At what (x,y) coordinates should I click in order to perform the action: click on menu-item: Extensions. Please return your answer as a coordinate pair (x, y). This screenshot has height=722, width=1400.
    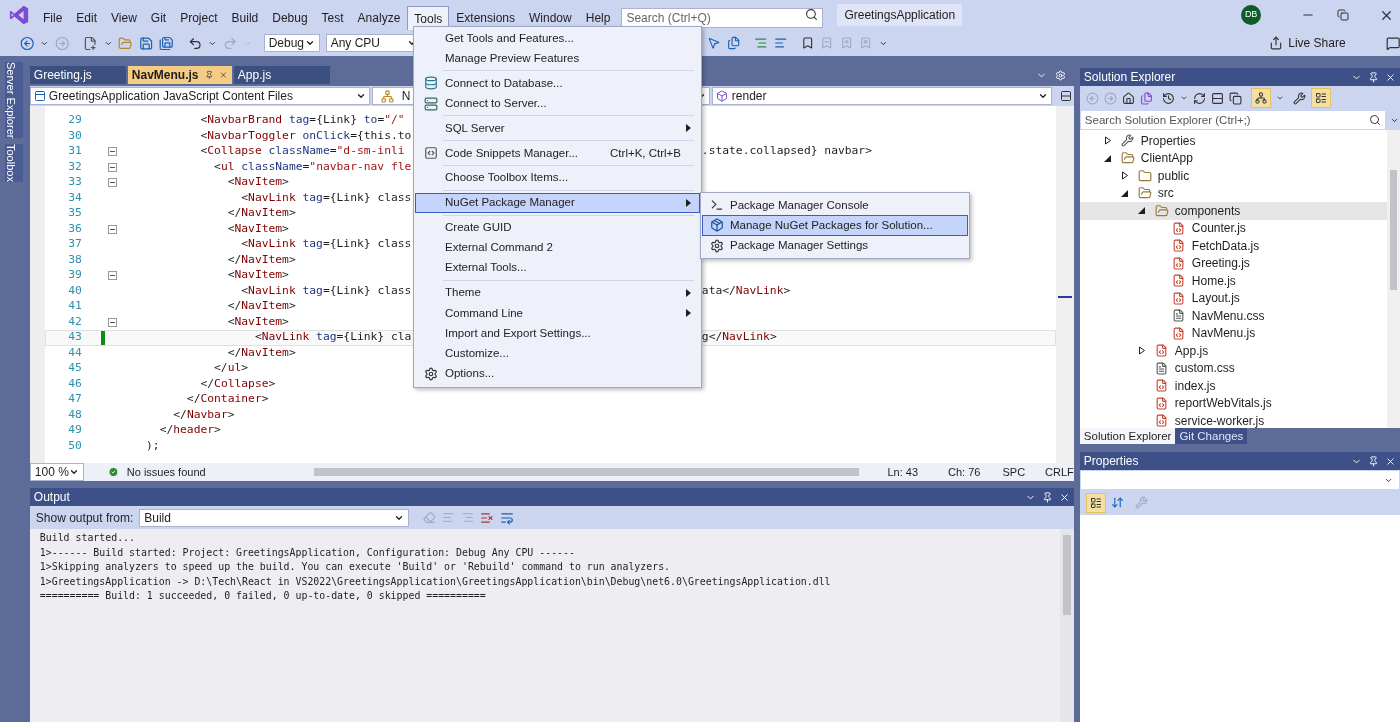
    Looking at the image, I should click on (486, 18).